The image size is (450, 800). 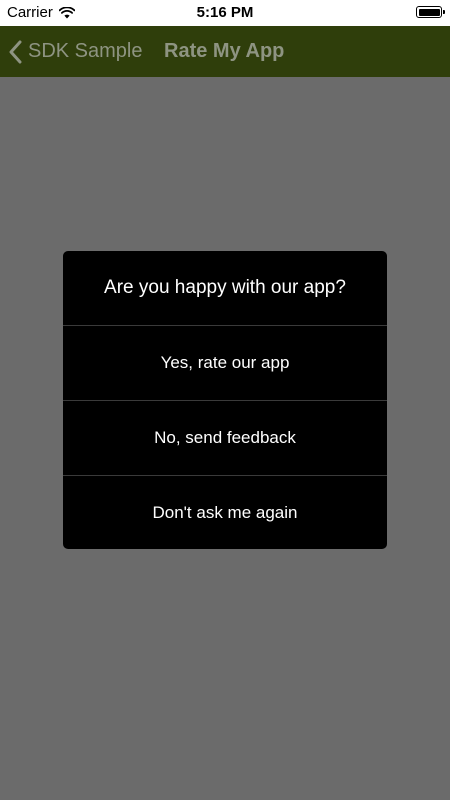 I want to click on battery-fill, so click(x=429, y=12).